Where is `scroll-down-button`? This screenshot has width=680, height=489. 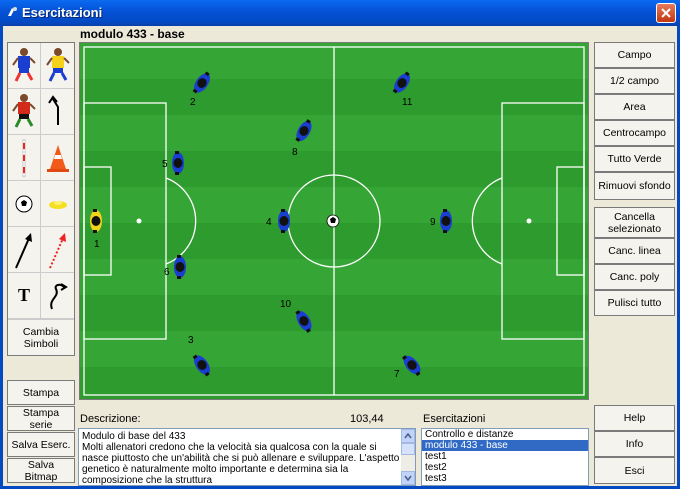
scroll-down-button is located at coordinates (408, 478).